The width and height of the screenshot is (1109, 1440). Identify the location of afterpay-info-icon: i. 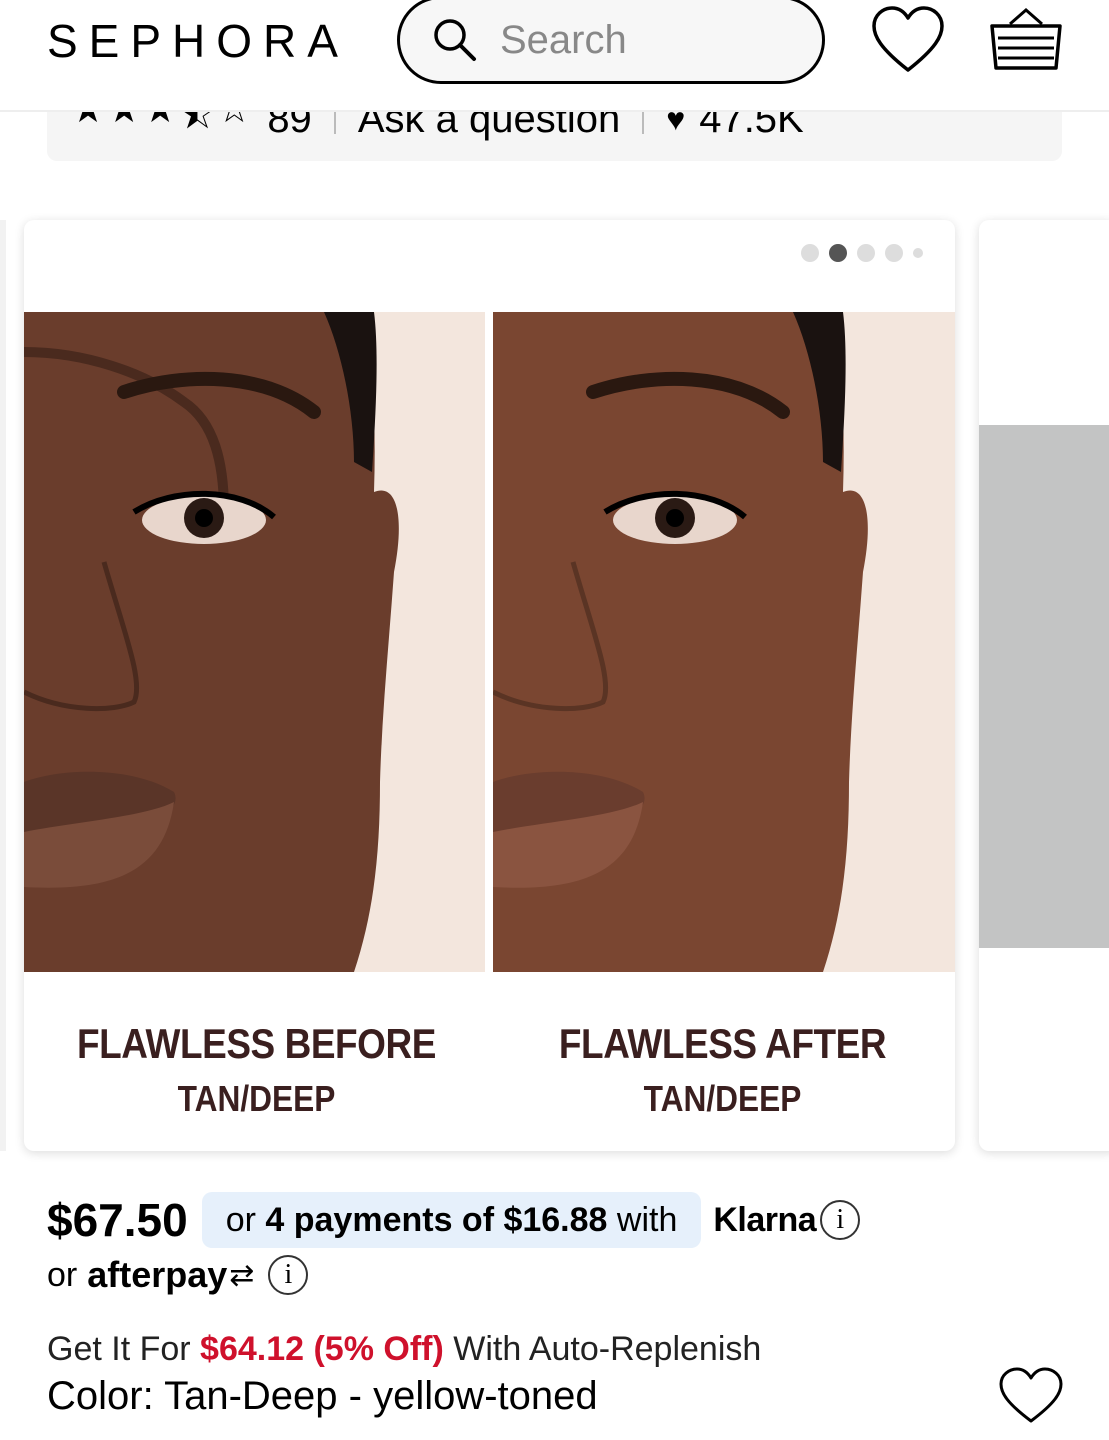
(288, 1275).